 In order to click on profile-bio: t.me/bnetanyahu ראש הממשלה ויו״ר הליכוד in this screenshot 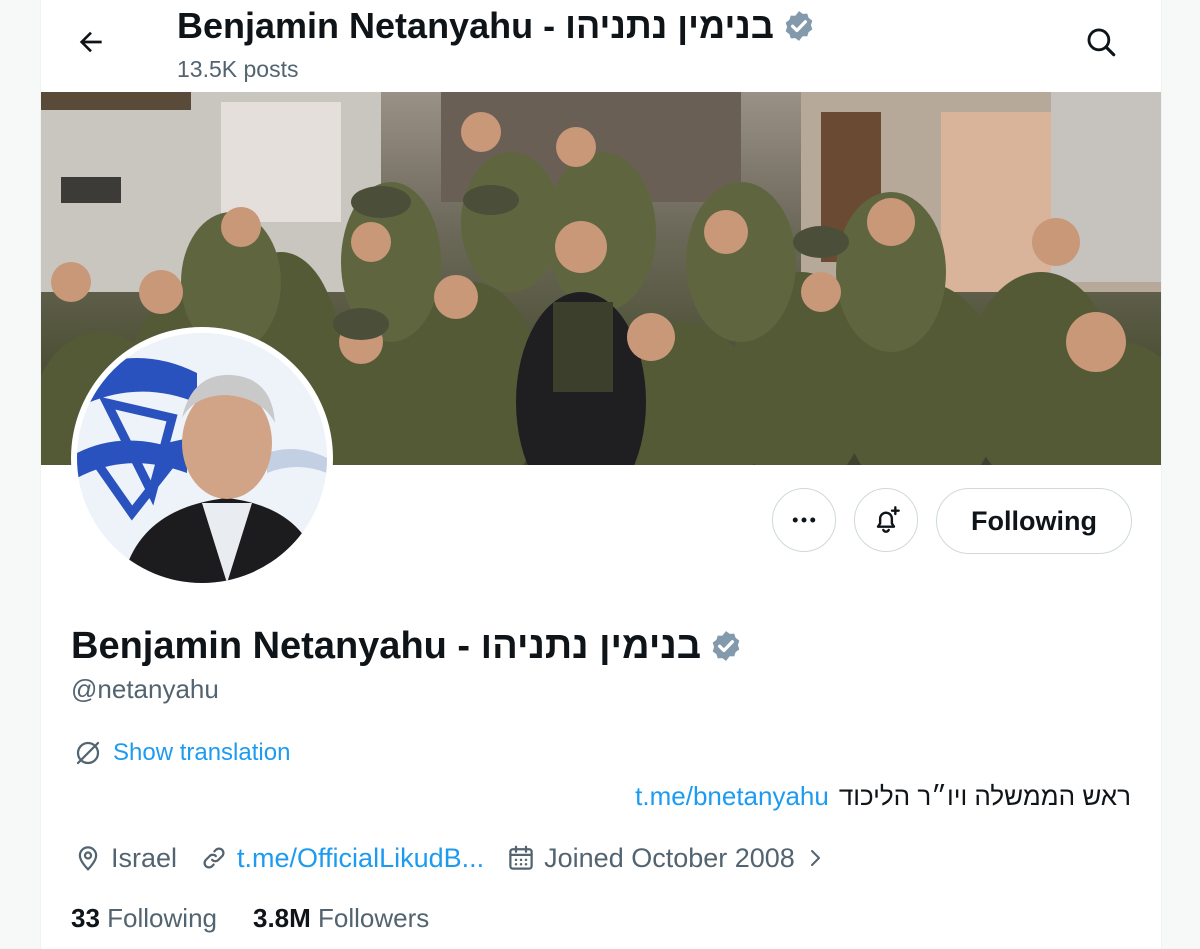, I will do `click(883, 796)`.